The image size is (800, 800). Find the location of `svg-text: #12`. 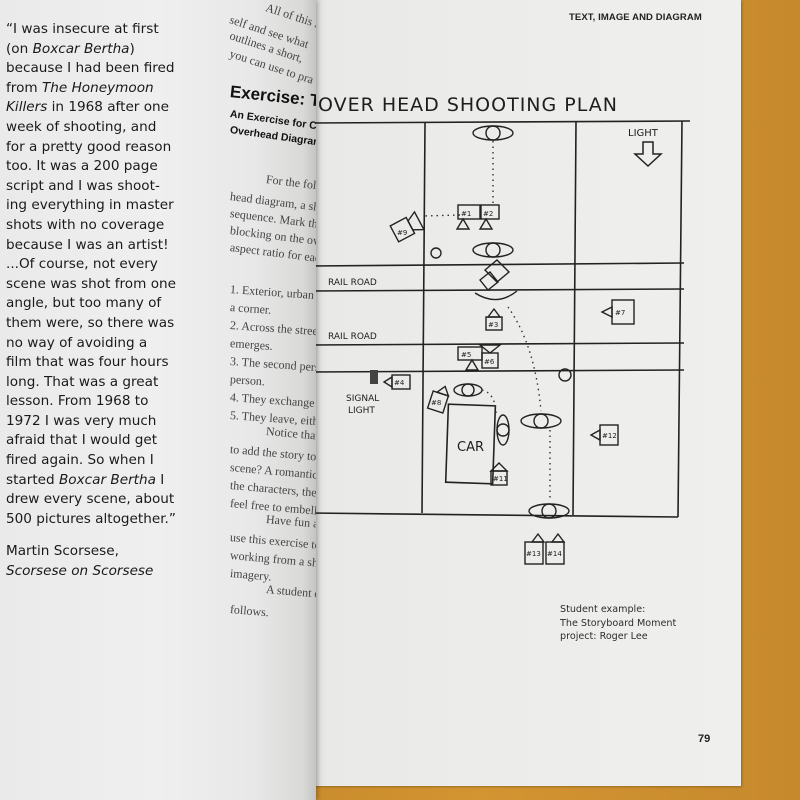

svg-text: #12 is located at coordinates (609, 436).